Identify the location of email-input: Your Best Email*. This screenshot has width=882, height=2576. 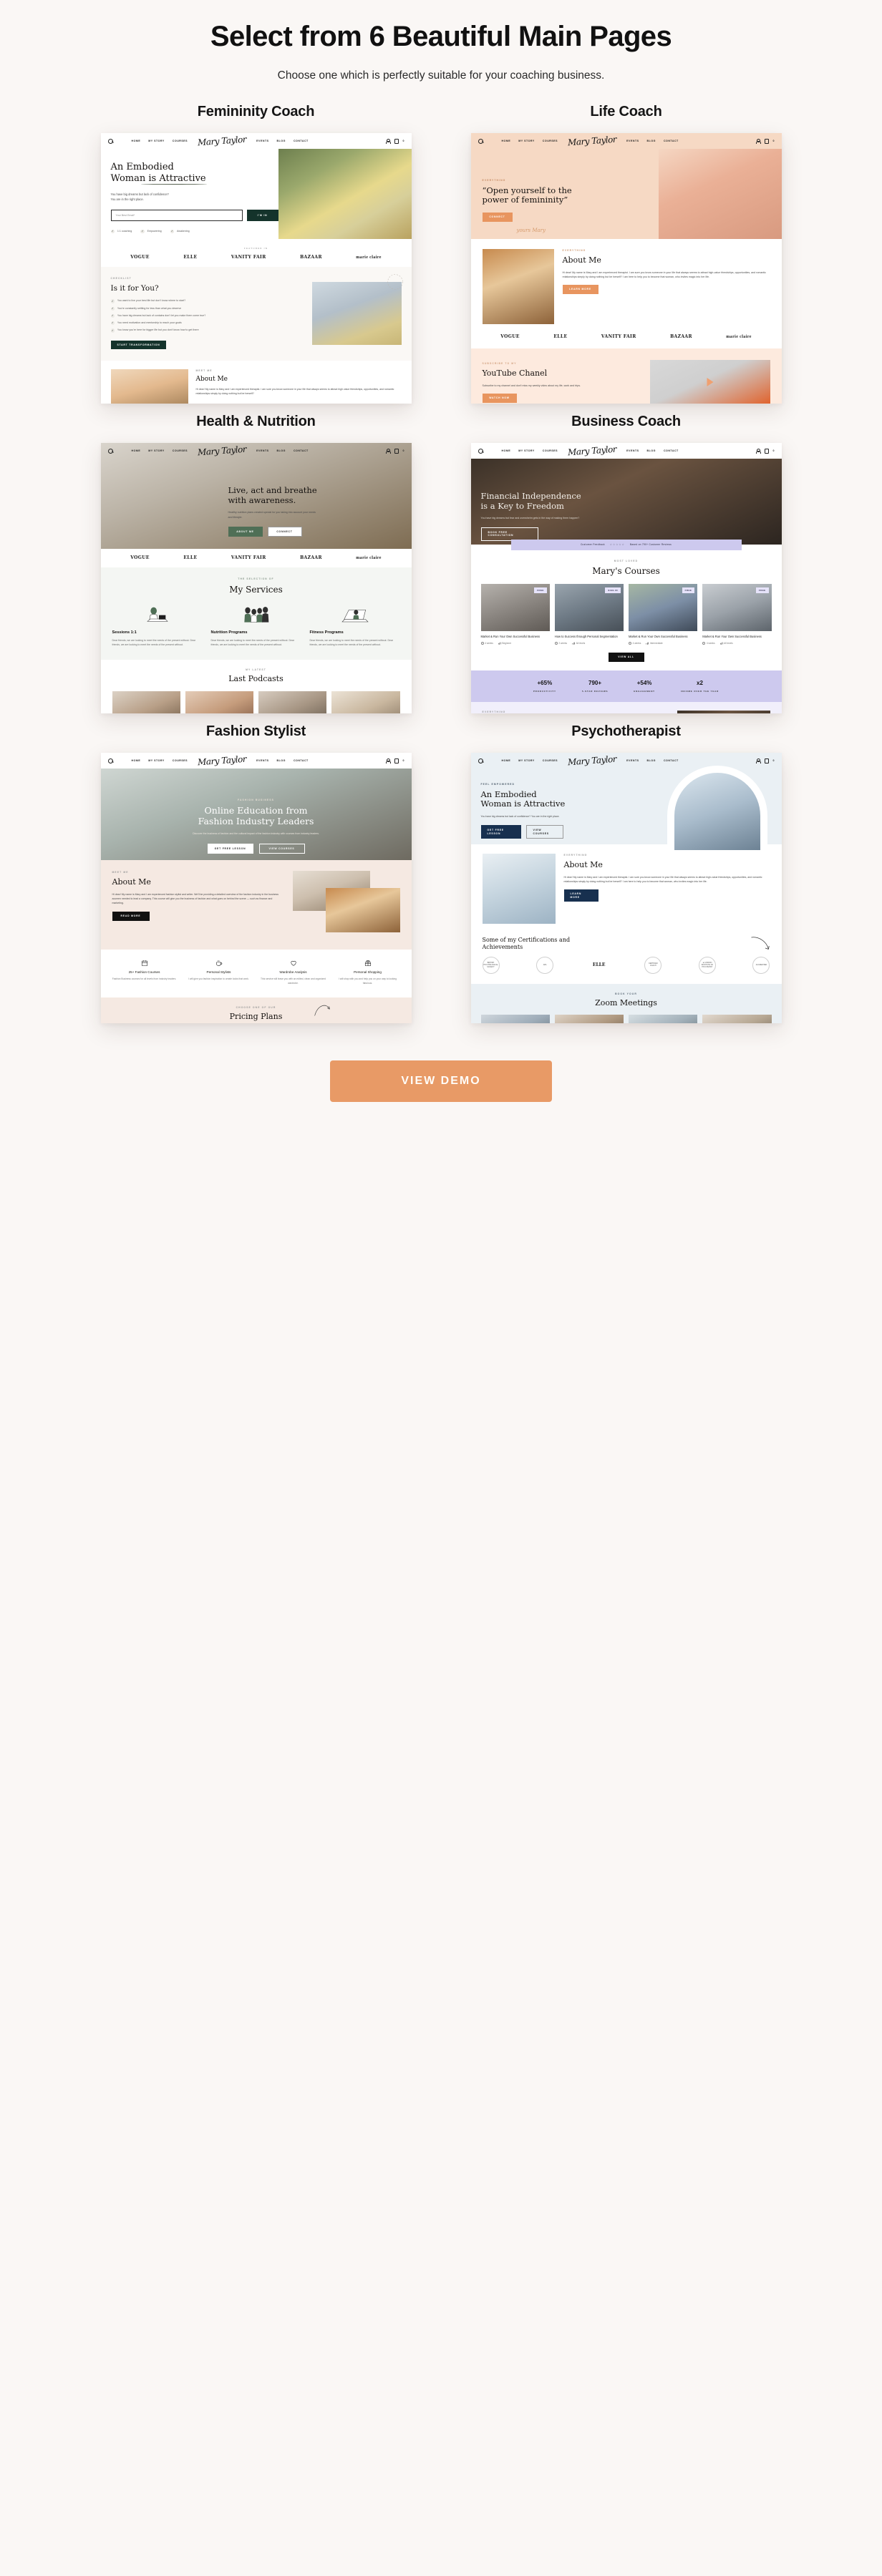
(176, 215).